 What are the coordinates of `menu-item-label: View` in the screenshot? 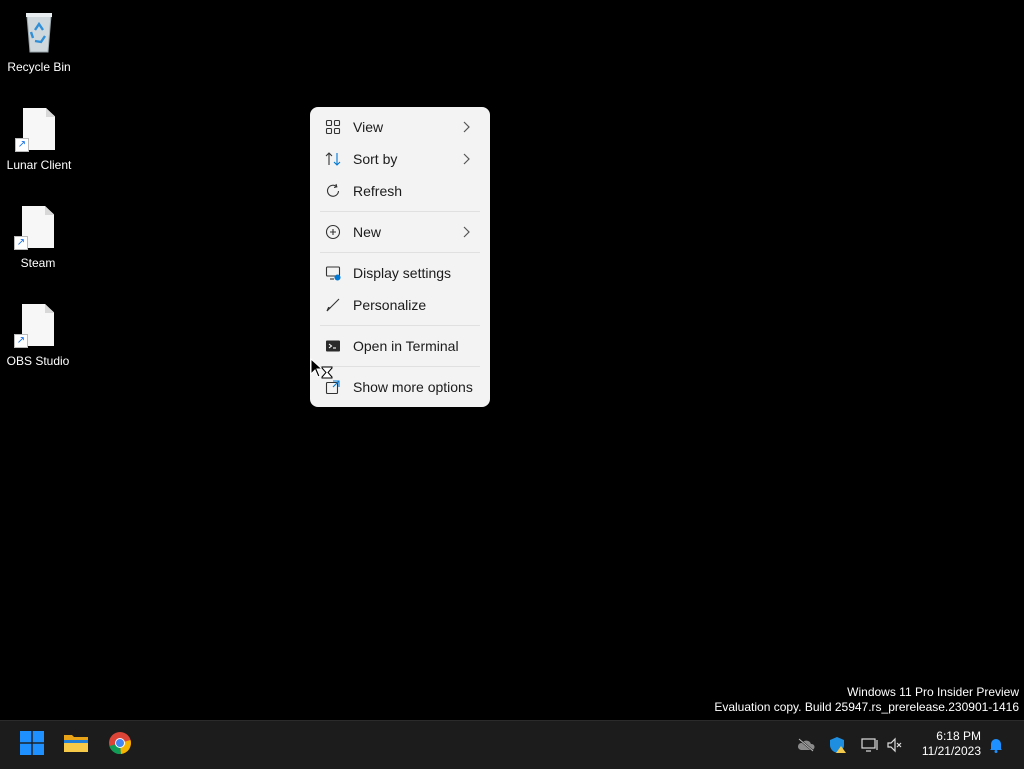 It's located at (368, 127).